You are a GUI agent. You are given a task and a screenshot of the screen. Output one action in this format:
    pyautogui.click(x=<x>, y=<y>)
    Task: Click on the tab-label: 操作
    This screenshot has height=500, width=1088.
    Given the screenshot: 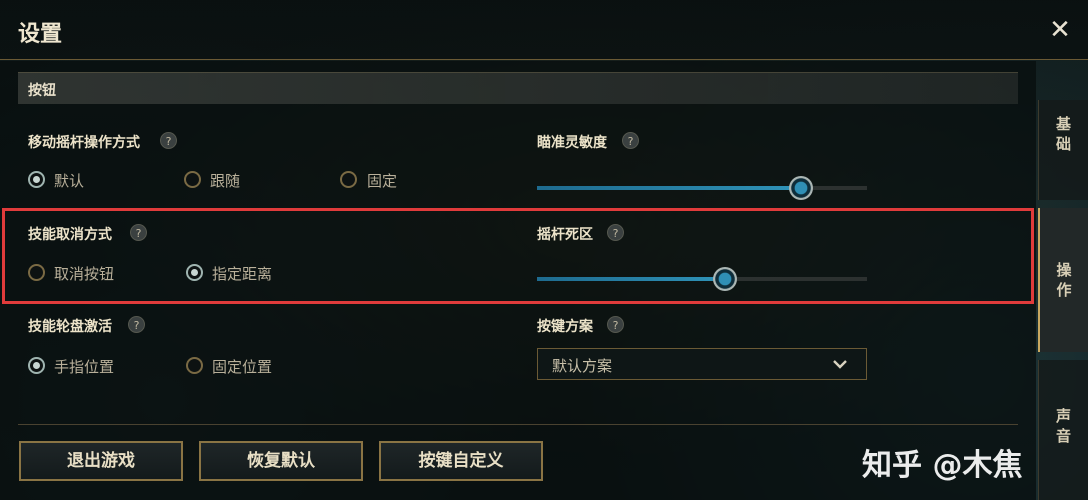 What is the action you would take?
    pyautogui.click(x=1064, y=280)
    